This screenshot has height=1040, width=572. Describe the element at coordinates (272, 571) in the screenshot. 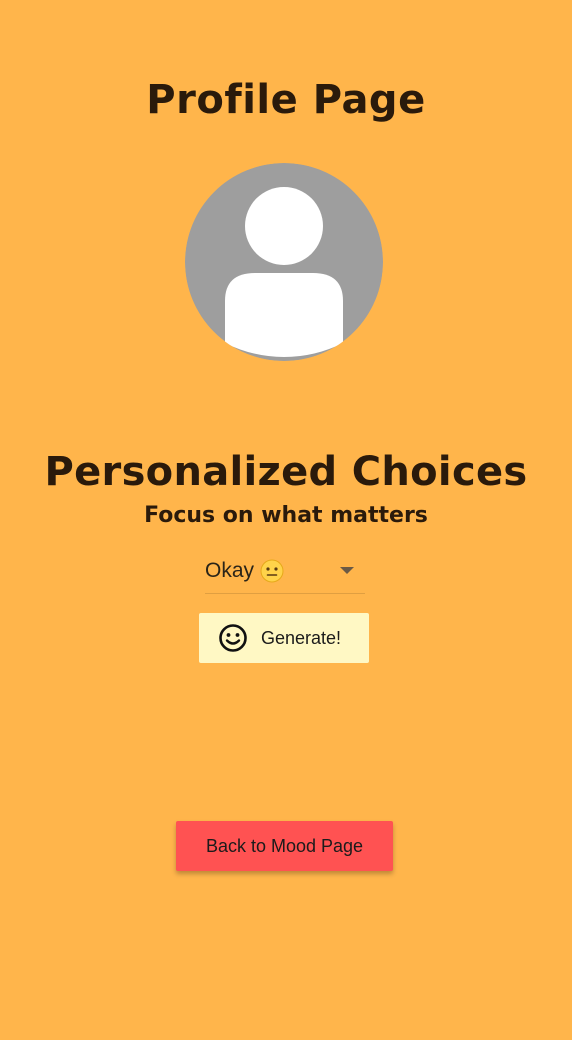

I see `neutral-face-emoji-icon` at that location.